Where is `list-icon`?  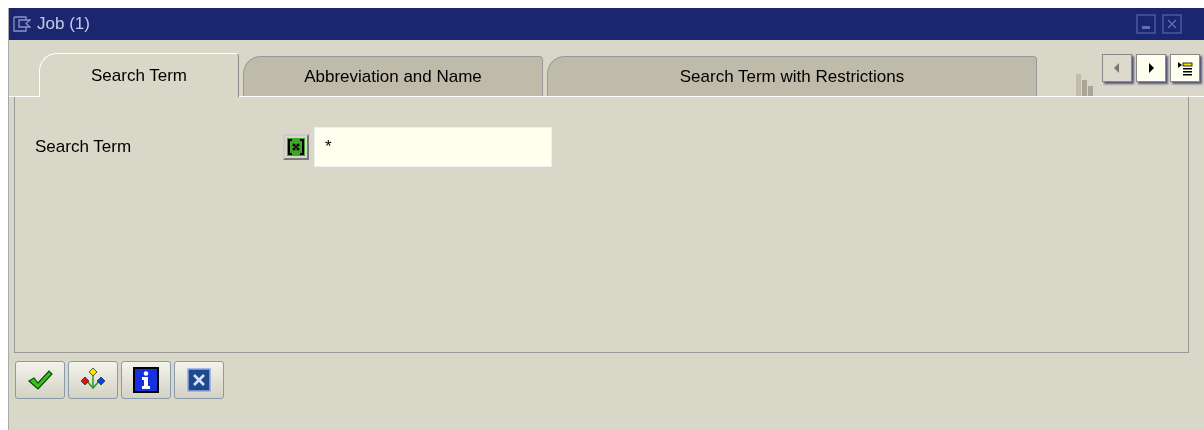 list-icon is located at coordinates (1185, 68).